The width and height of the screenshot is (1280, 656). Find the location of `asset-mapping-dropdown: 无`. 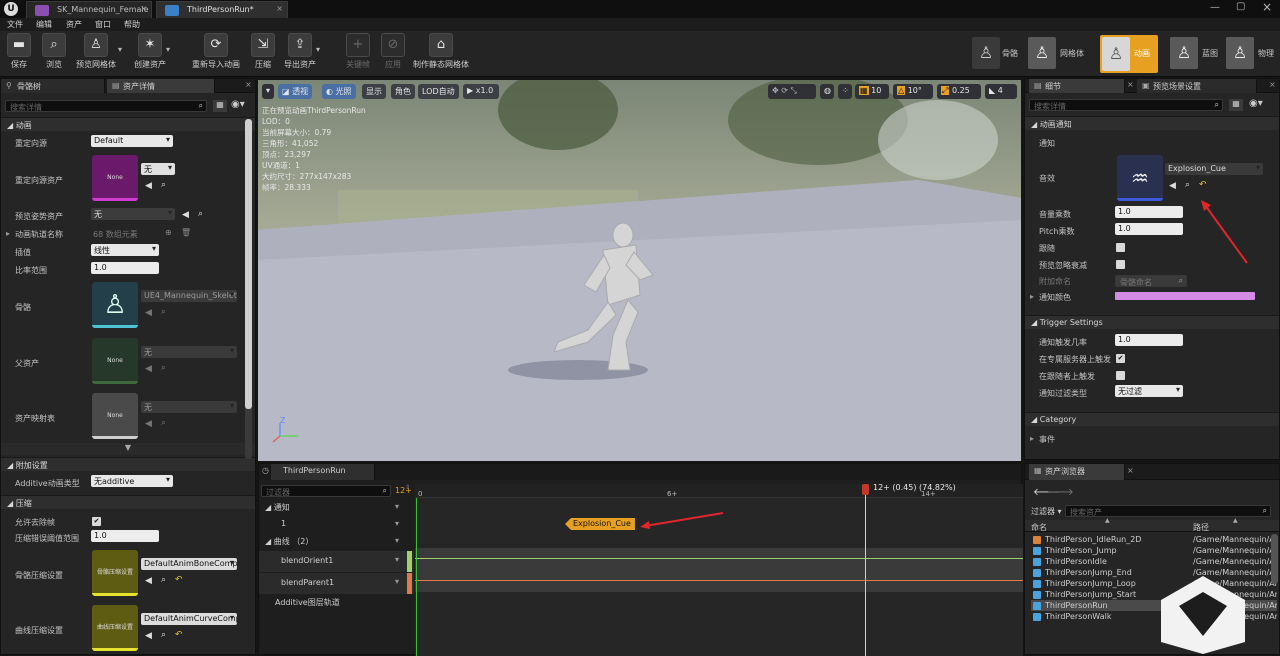

asset-mapping-dropdown: 无 is located at coordinates (189, 407).